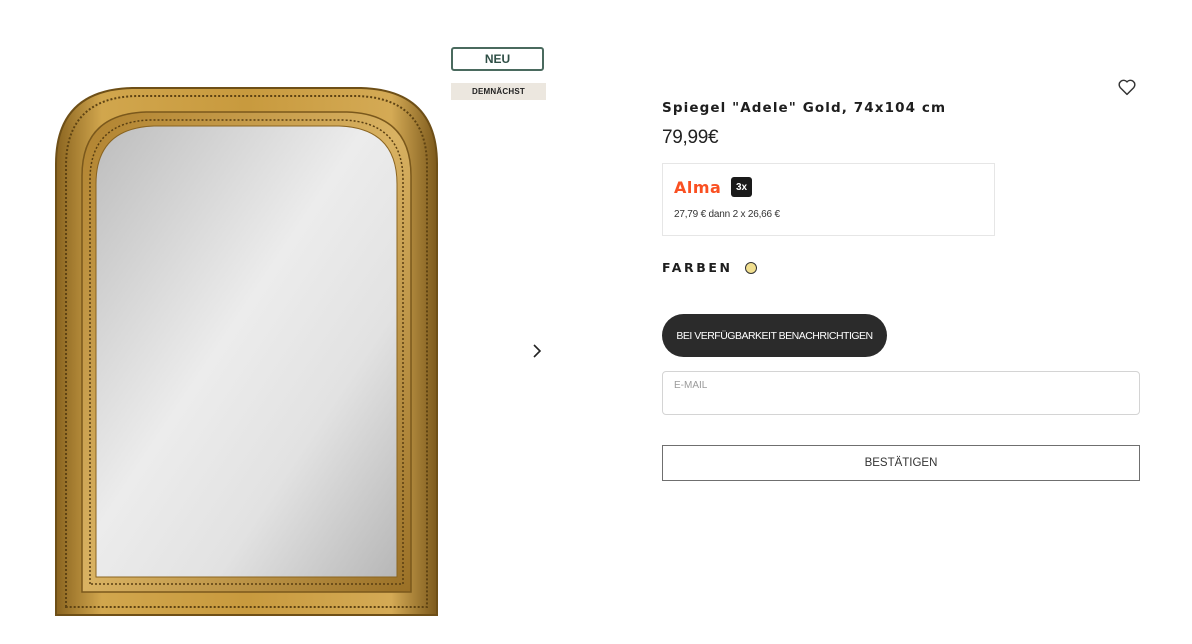  I want to click on alma-logo: Alma, so click(698, 187).